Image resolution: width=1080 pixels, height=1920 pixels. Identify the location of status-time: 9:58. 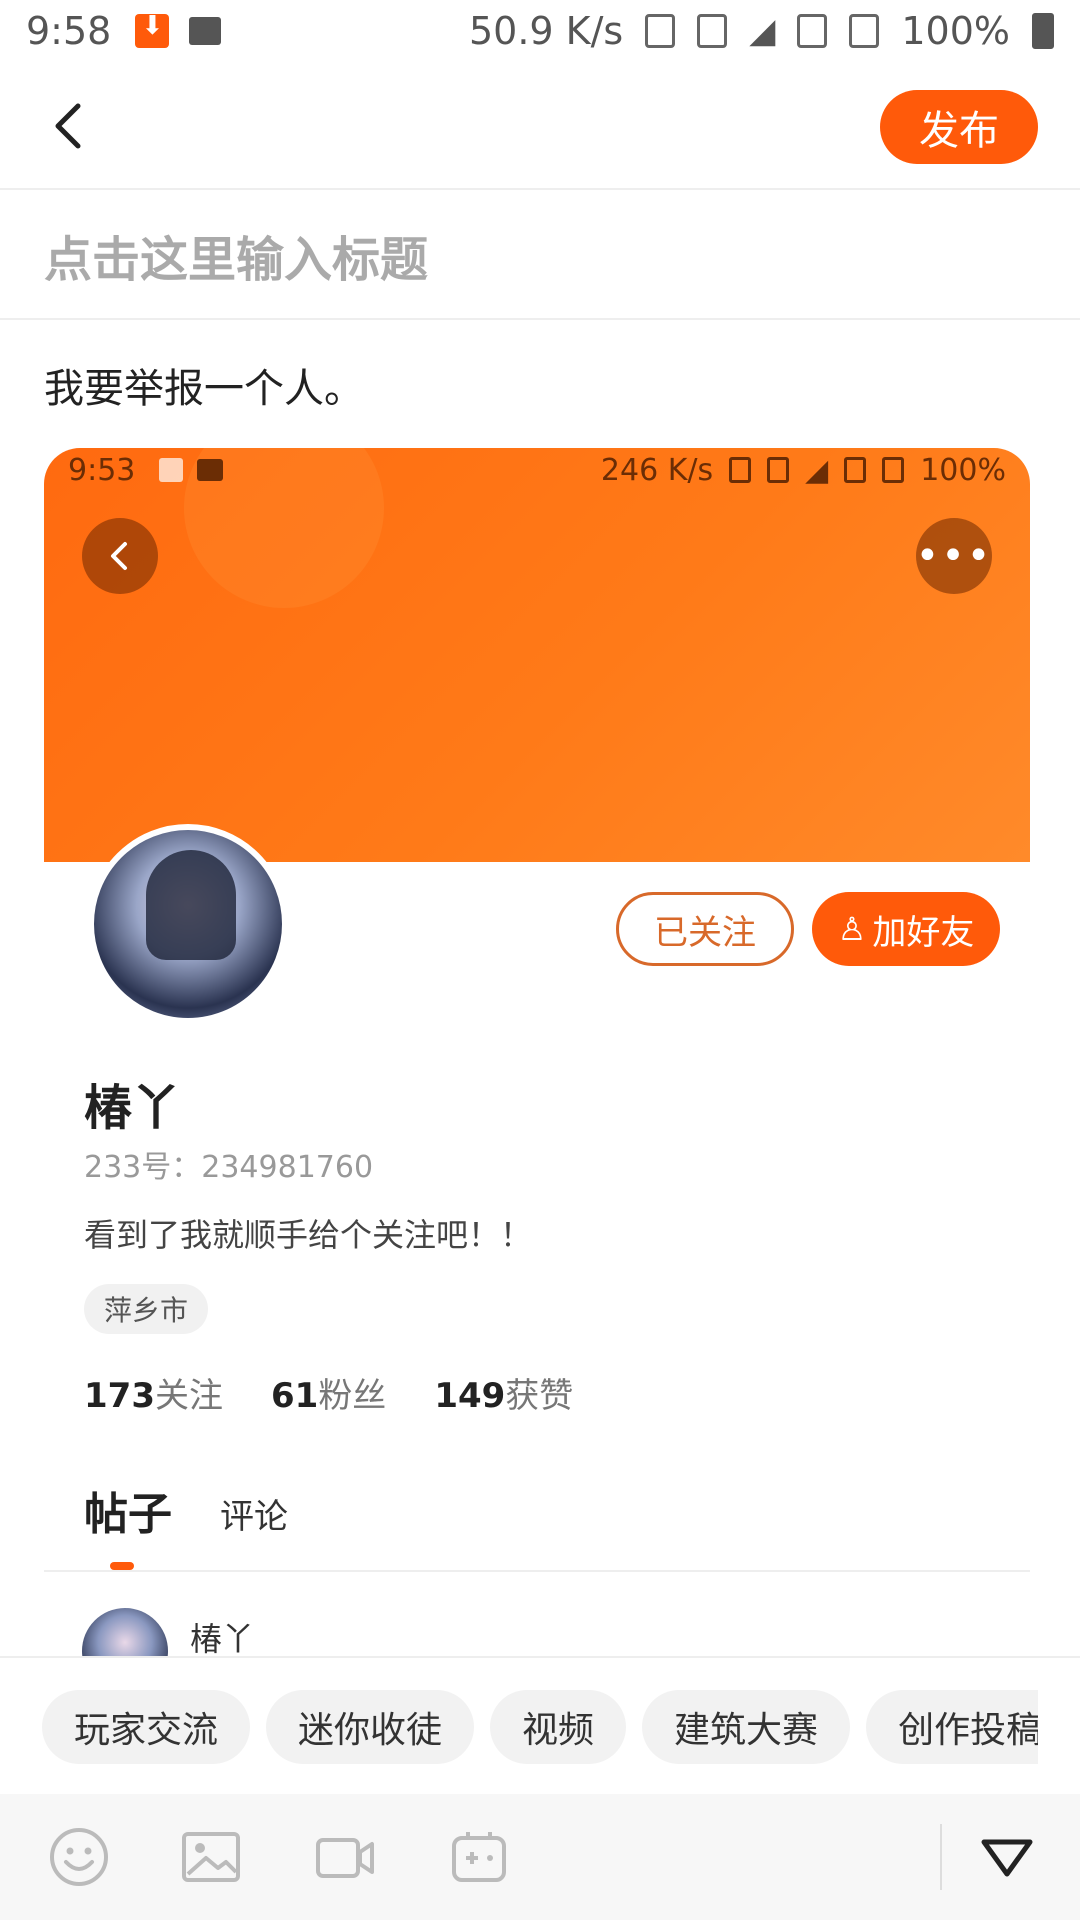
(69, 31).